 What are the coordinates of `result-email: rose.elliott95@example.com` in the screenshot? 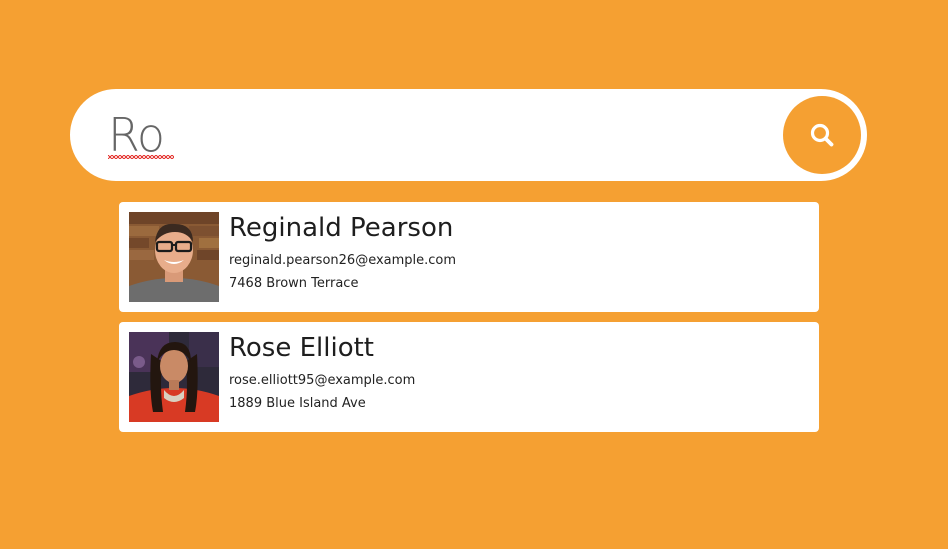 It's located at (322, 380).